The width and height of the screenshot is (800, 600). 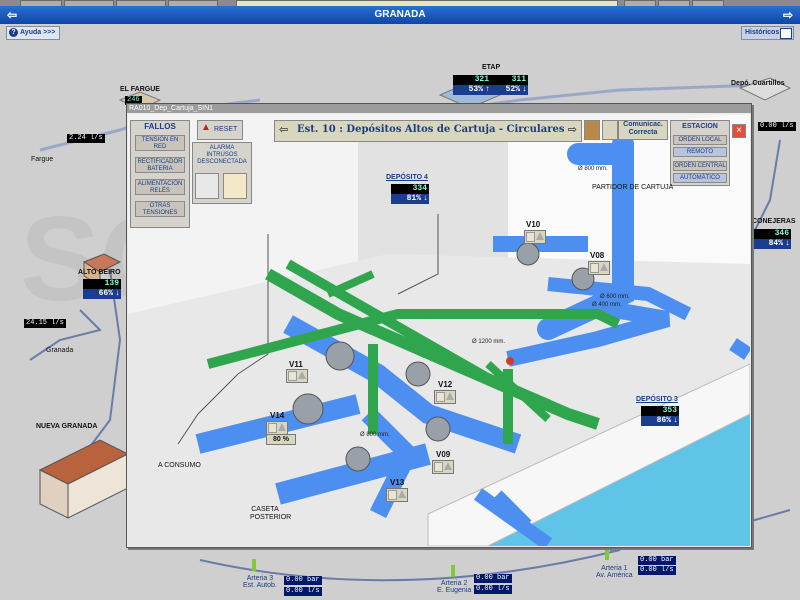 I want to click on alto-beiro-flow: 24.15 l/s, so click(x=45, y=323).